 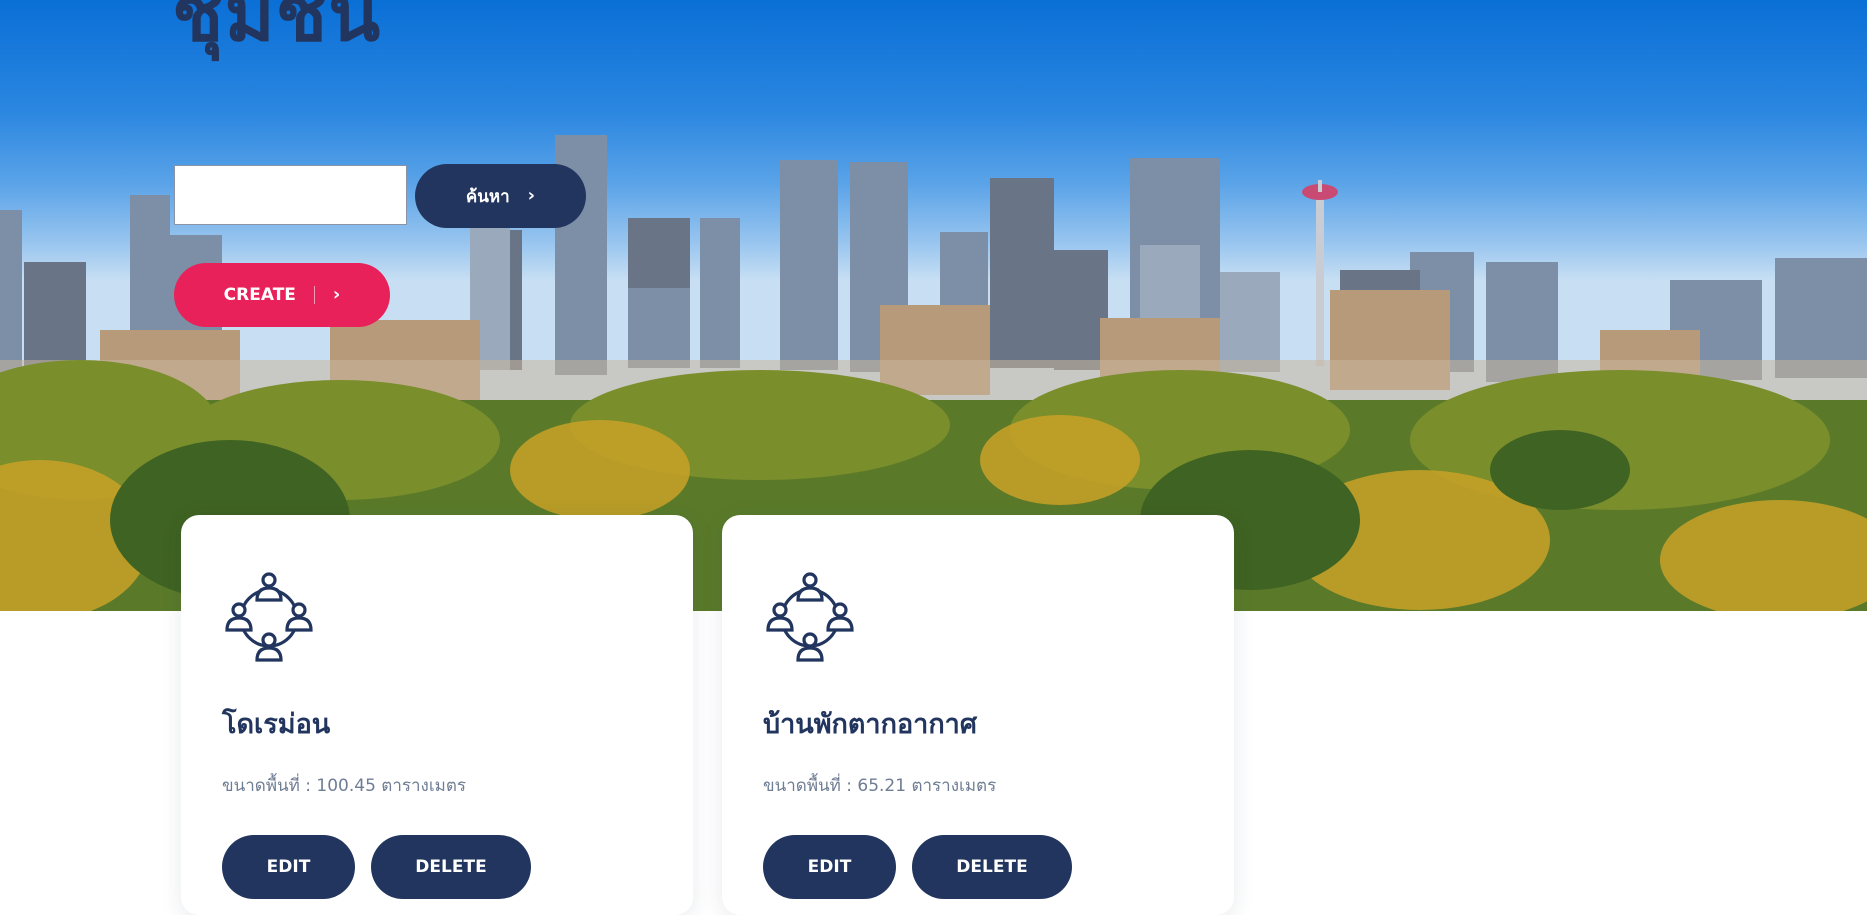 What do you see at coordinates (276, 724) in the screenshot?
I see `community-name: โดเรม่อน` at bounding box center [276, 724].